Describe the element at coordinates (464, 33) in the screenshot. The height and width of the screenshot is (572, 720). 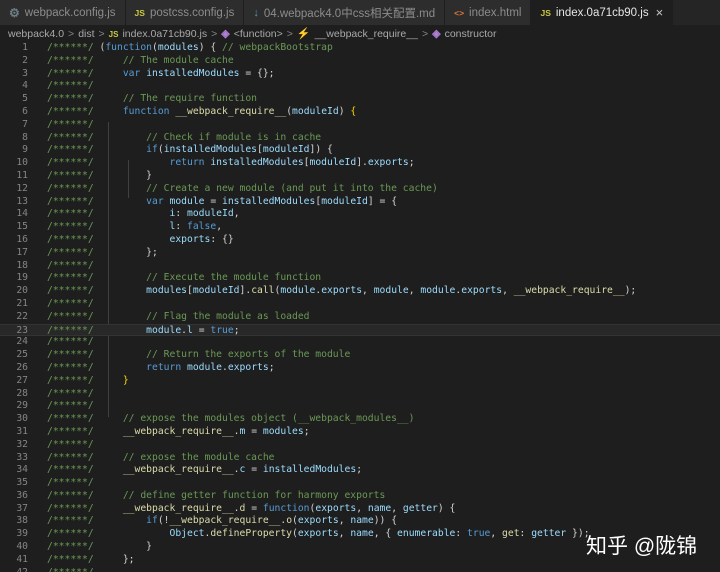
I see `breadcrumb-item: ◈ constructor` at that location.